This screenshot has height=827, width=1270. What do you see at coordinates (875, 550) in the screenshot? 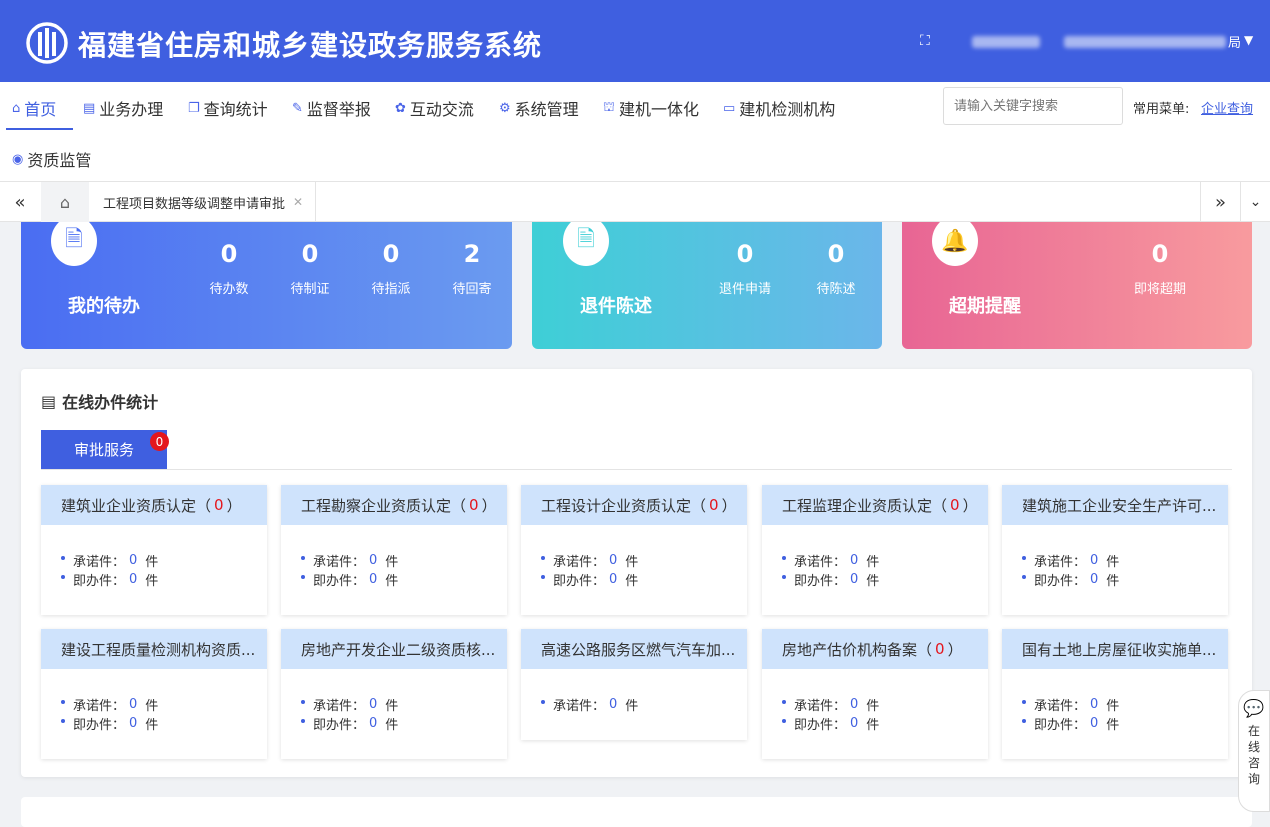
I see `service-card: 工程监理企业资质认定（0）承诺件： 0 件即办件： 0 件` at bounding box center [875, 550].